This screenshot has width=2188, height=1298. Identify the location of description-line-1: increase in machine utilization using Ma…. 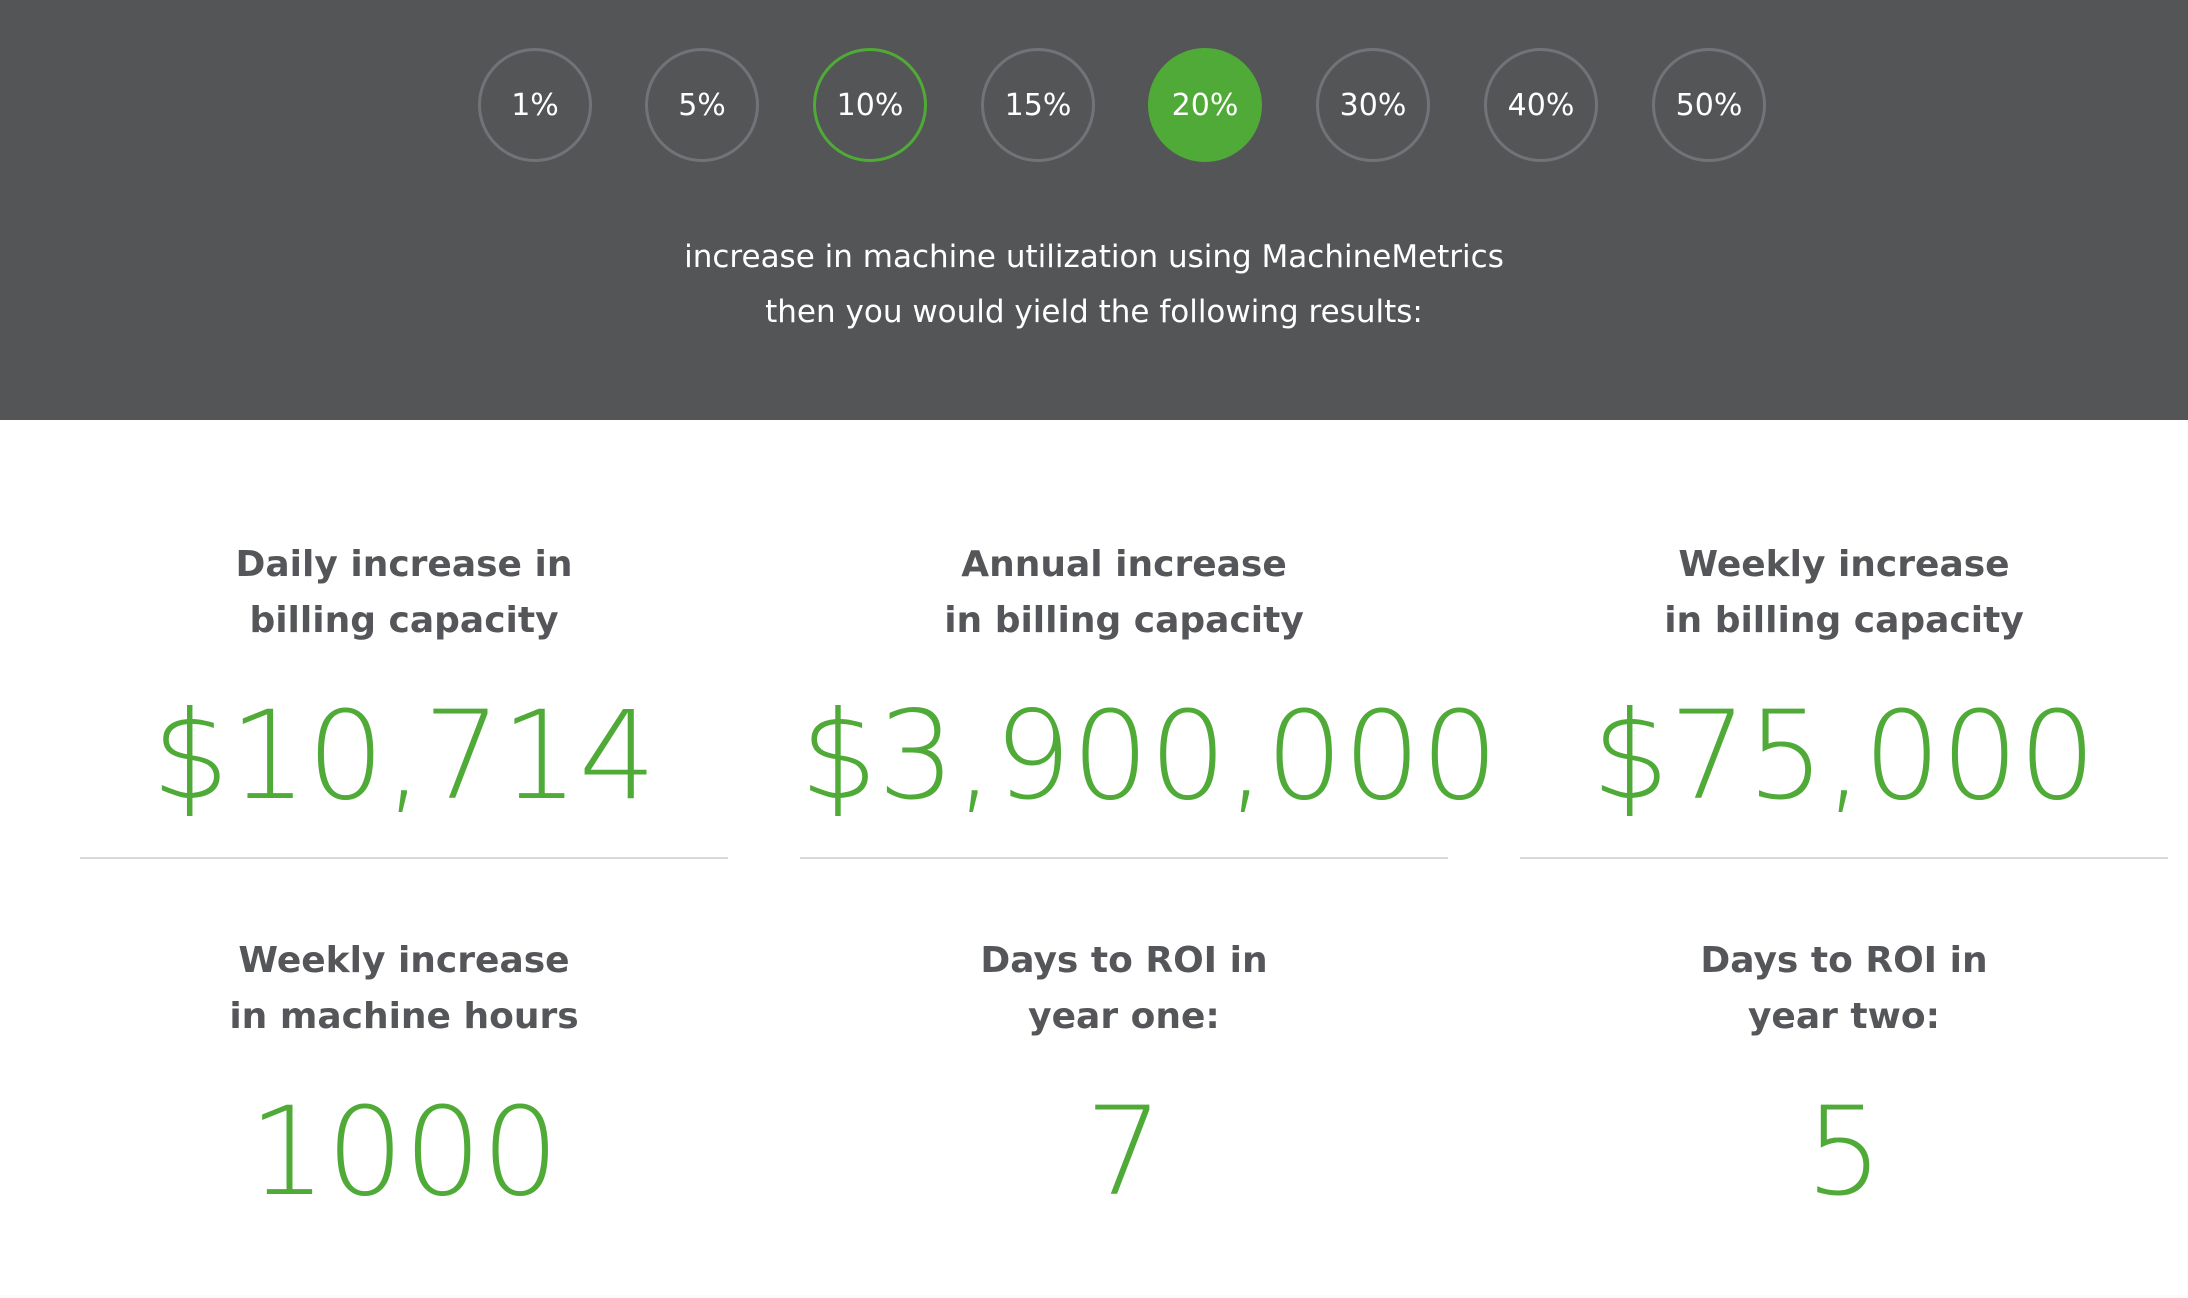
(1094, 257).